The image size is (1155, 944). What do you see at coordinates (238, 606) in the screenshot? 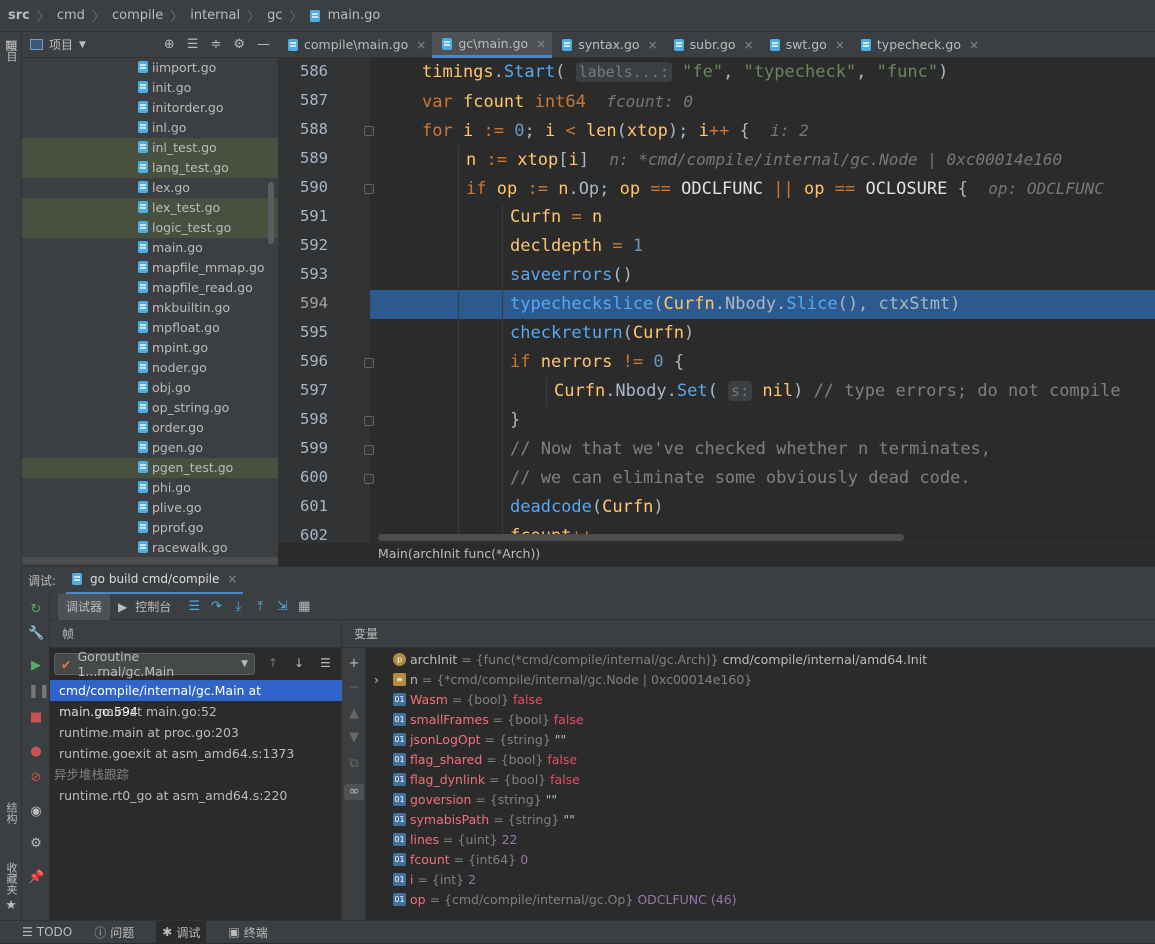
I see `step-into-icon: ⤓` at bounding box center [238, 606].